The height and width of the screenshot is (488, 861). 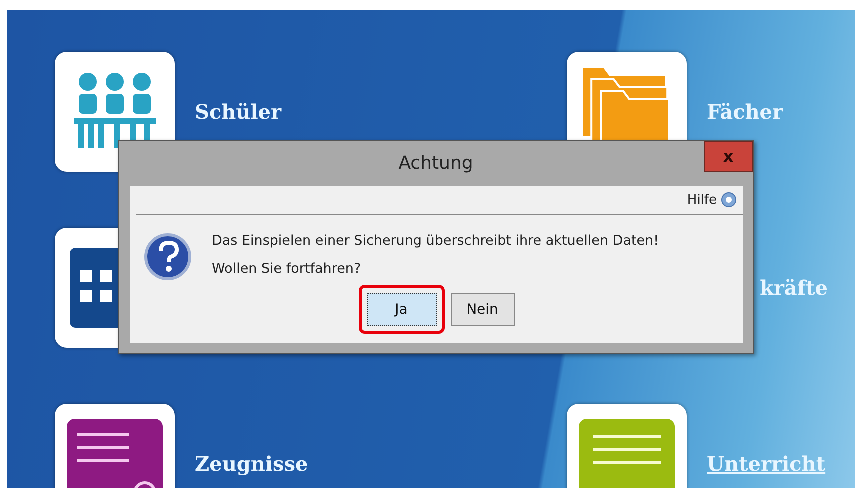 I want to click on message-text: Wollen Sie fortfahren?, so click(x=287, y=269).